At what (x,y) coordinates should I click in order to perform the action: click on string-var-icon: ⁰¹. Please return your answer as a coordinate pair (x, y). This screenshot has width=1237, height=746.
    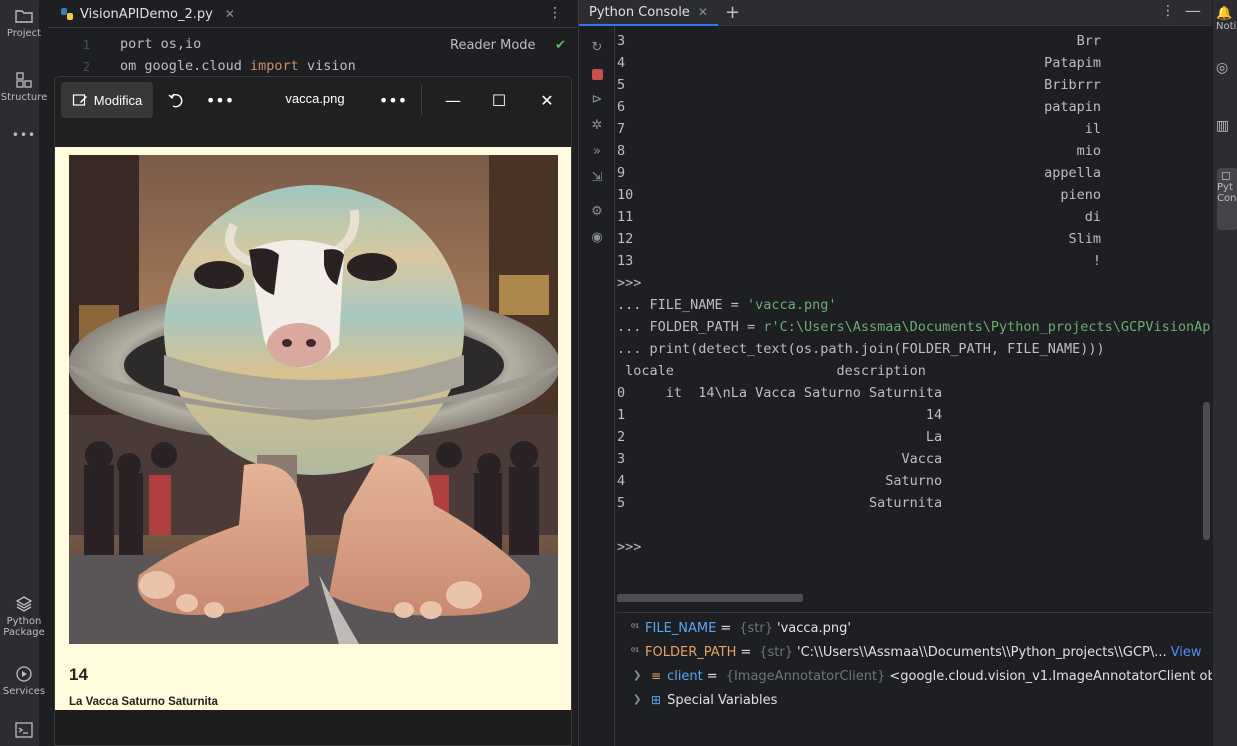
    Looking at the image, I should click on (635, 628).